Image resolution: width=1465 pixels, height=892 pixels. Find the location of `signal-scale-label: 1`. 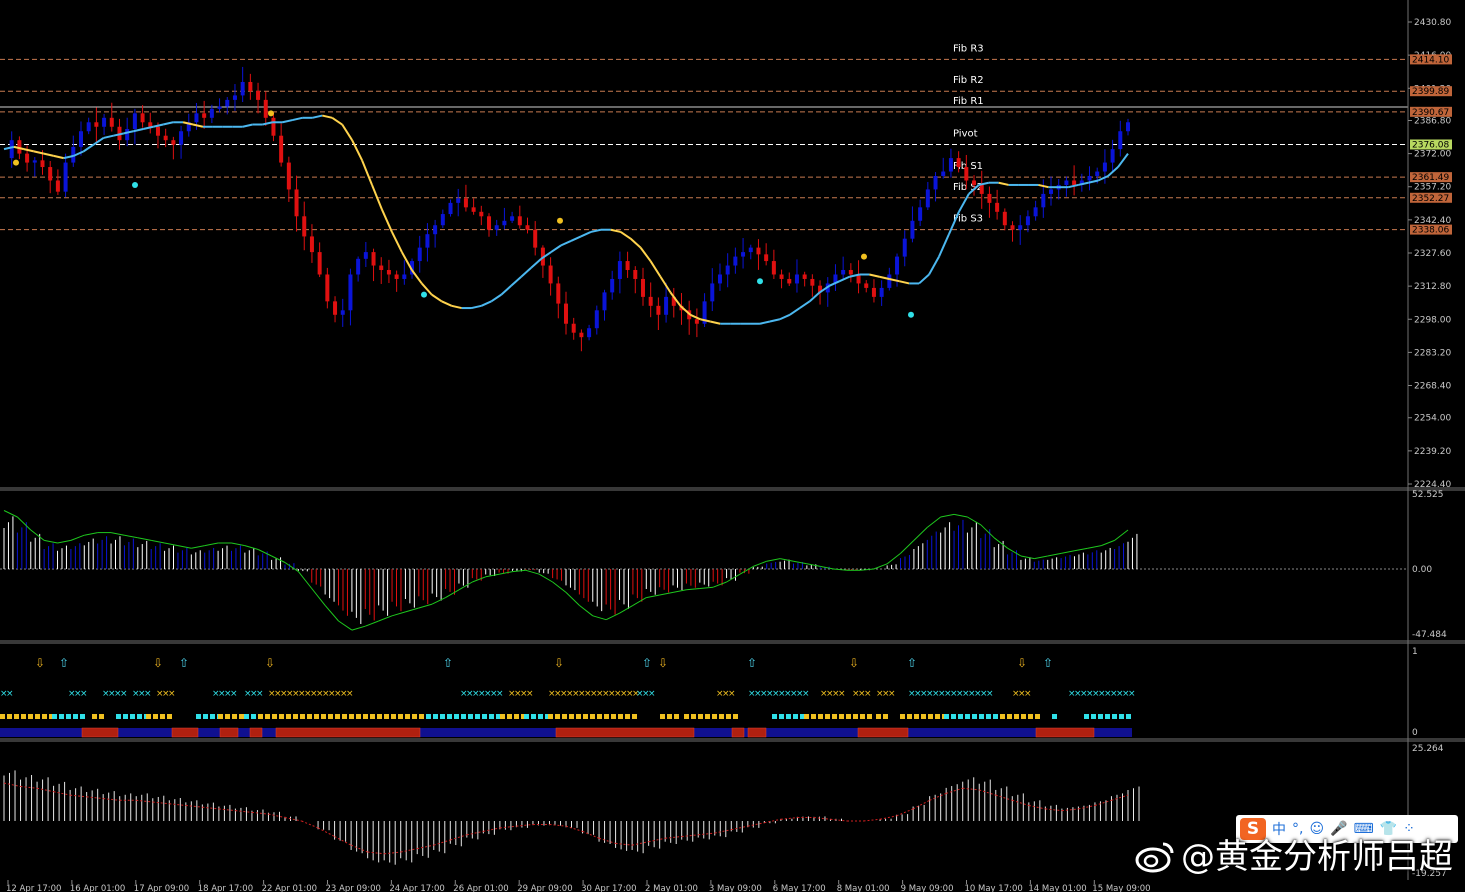

signal-scale-label: 1 is located at coordinates (1415, 652).